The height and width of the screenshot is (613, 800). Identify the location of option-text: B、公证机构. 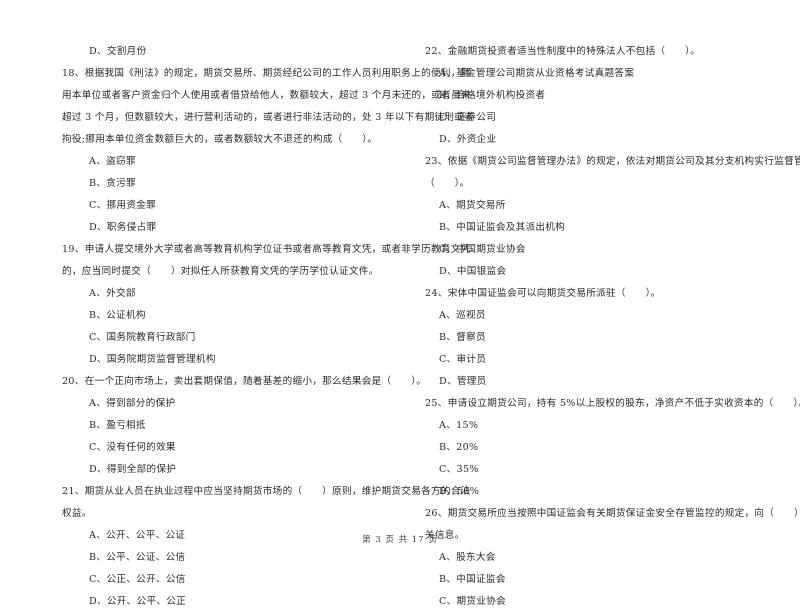
(117, 315).